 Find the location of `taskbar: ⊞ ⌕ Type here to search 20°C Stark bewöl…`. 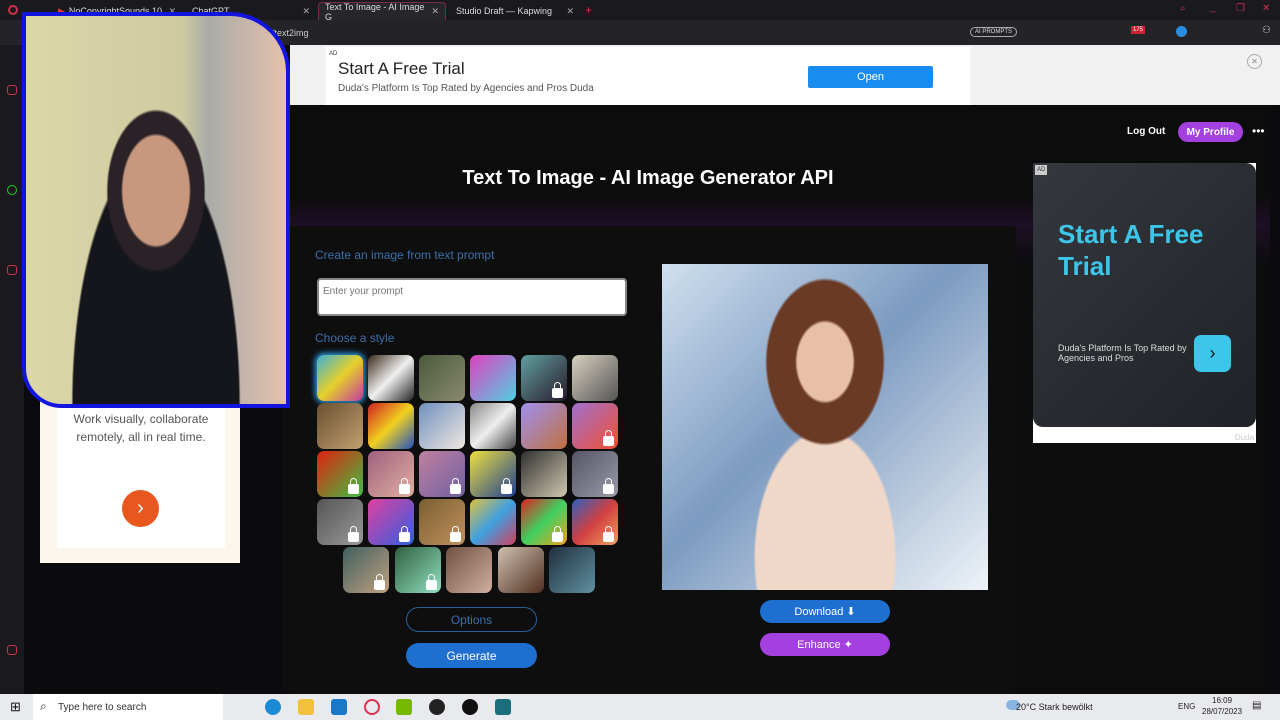

taskbar: ⊞ ⌕ Type here to search 20°C Stark bewöl… is located at coordinates (640, 707).